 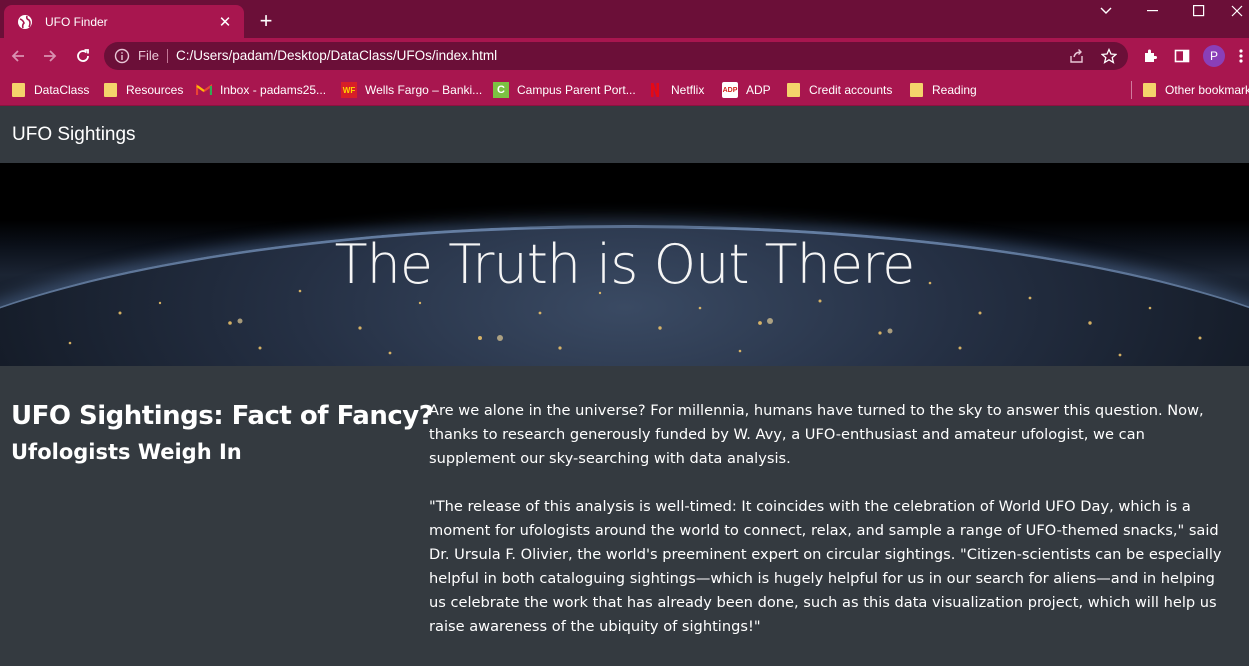 I want to click on bookmark-item: Resources, so click(x=142, y=90).